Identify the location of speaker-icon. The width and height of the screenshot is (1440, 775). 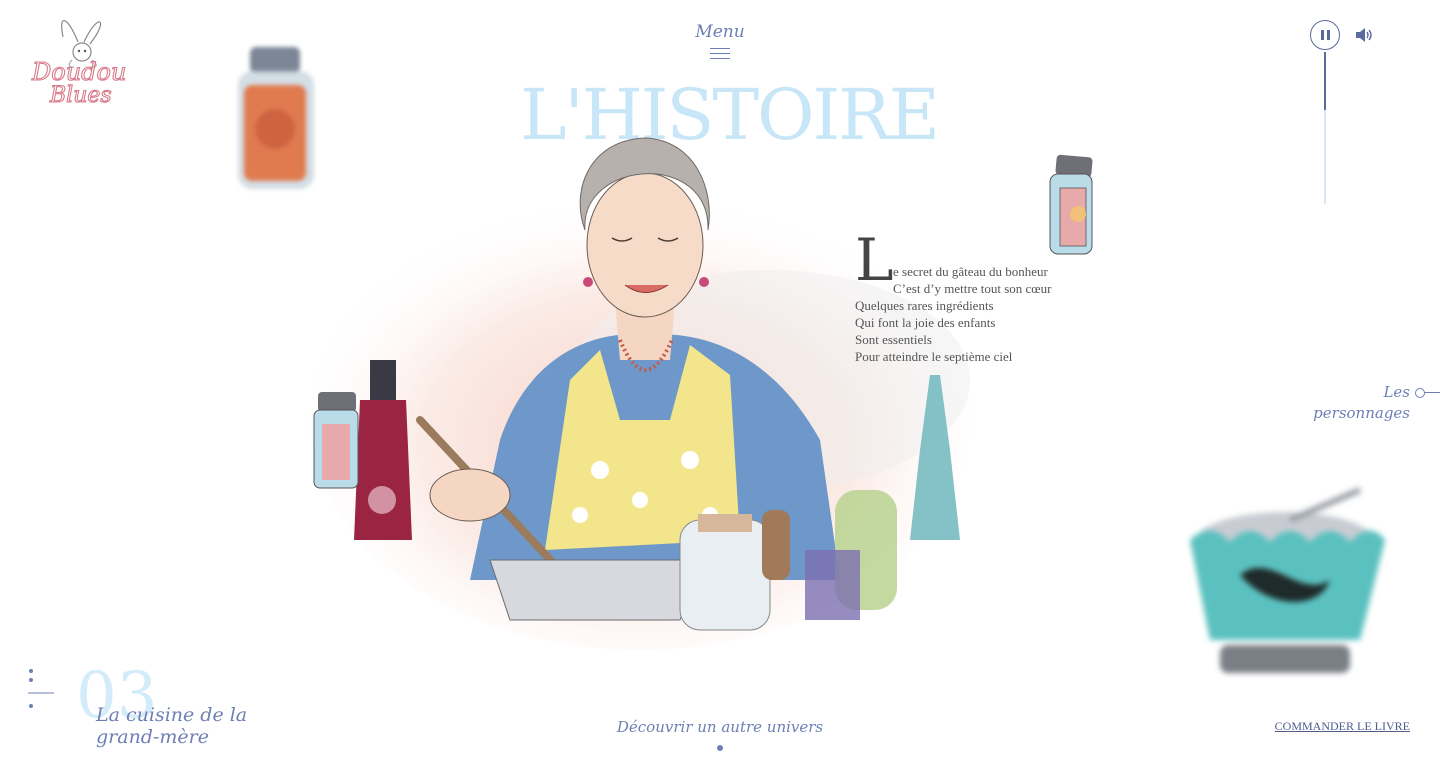
(1364, 35).